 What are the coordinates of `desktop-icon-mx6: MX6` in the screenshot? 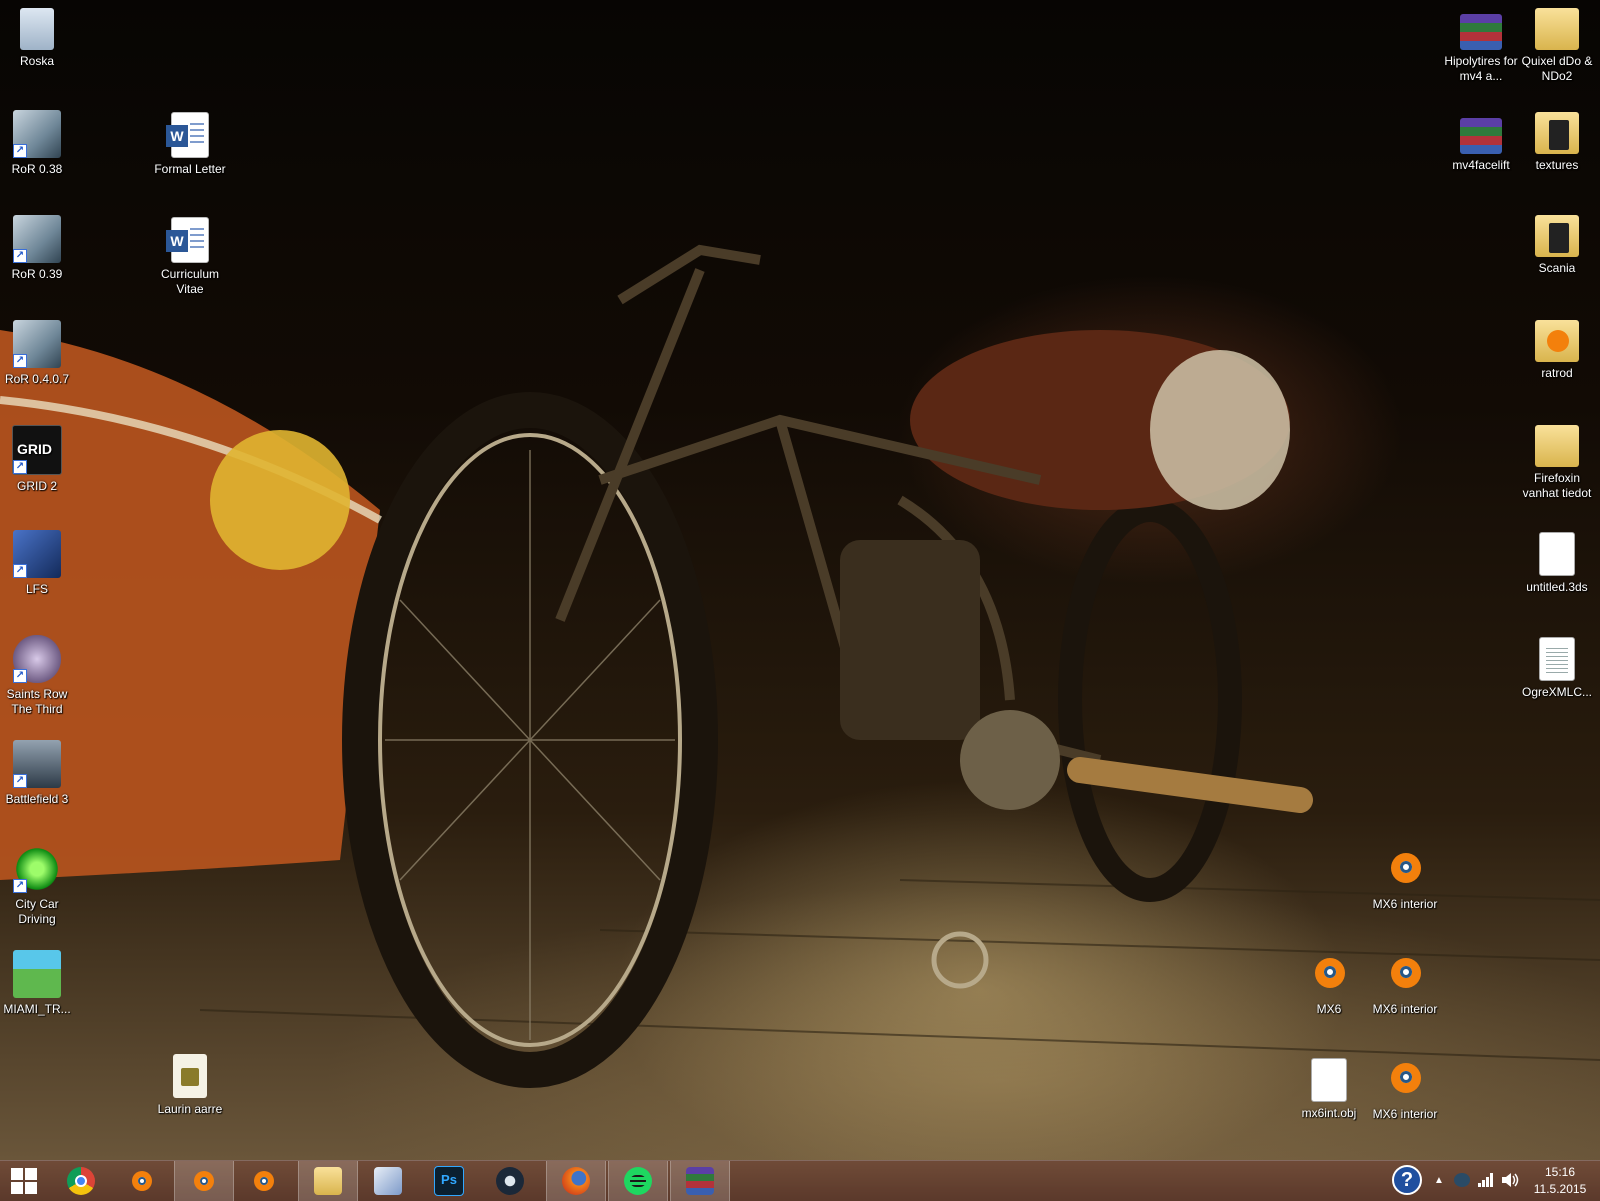 It's located at (1329, 983).